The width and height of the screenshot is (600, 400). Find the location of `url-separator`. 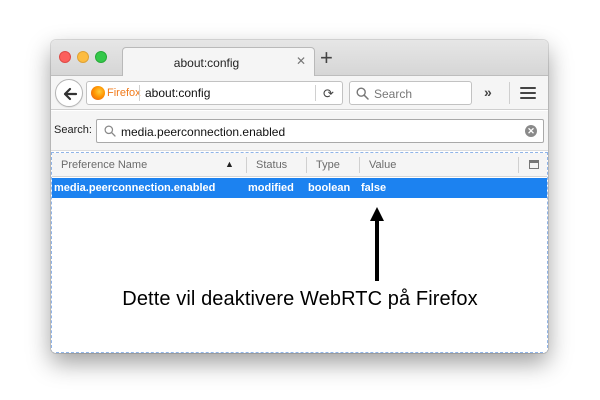

url-separator is located at coordinates (139, 93).